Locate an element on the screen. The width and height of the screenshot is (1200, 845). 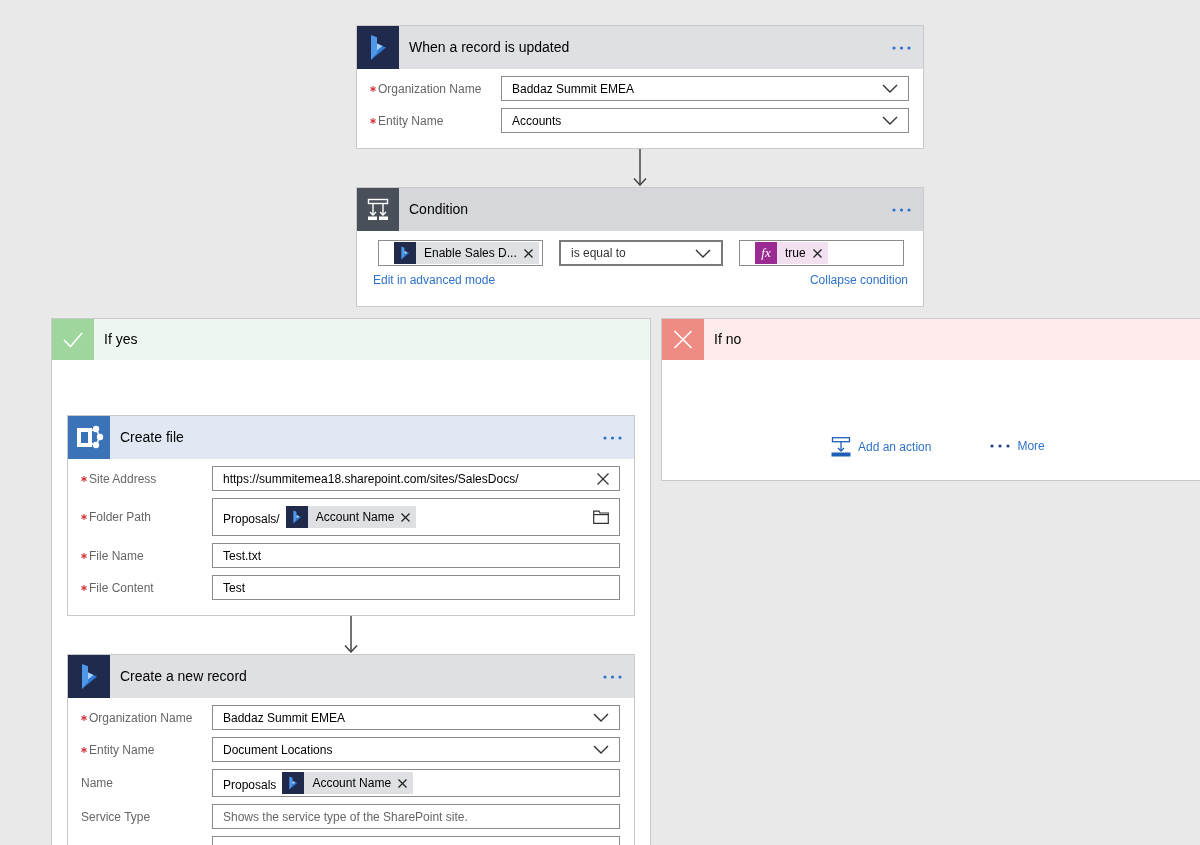
expression-label: fx is located at coordinates (766, 253).